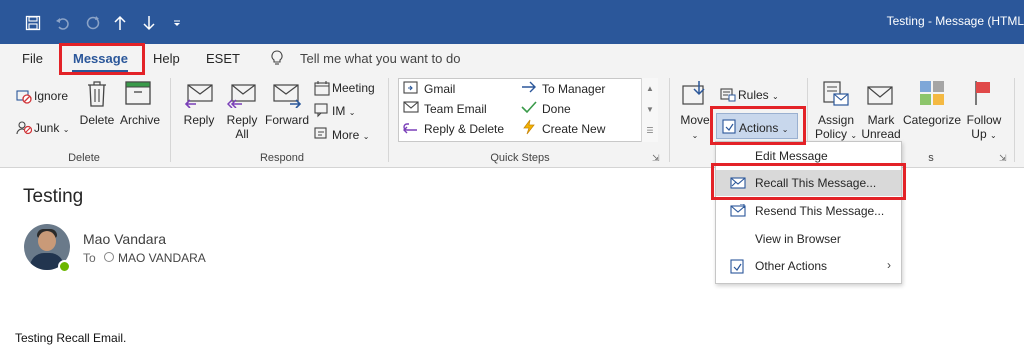 This screenshot has width=1024, height=353. What do you see at coordinates (791, 156) in the screenshot?
I see `menu-item-label: Edit Message` at bounding box center [791, 156].